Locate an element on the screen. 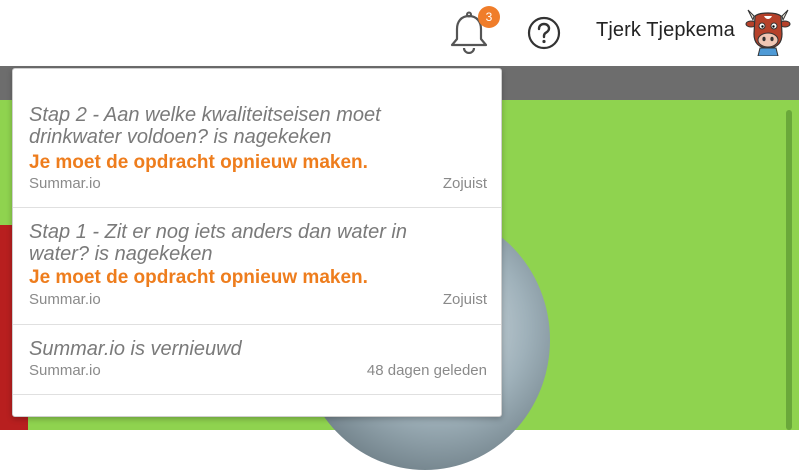  top-header: 3 Tjerk Tjepkema is located at coordinates (399, 33).